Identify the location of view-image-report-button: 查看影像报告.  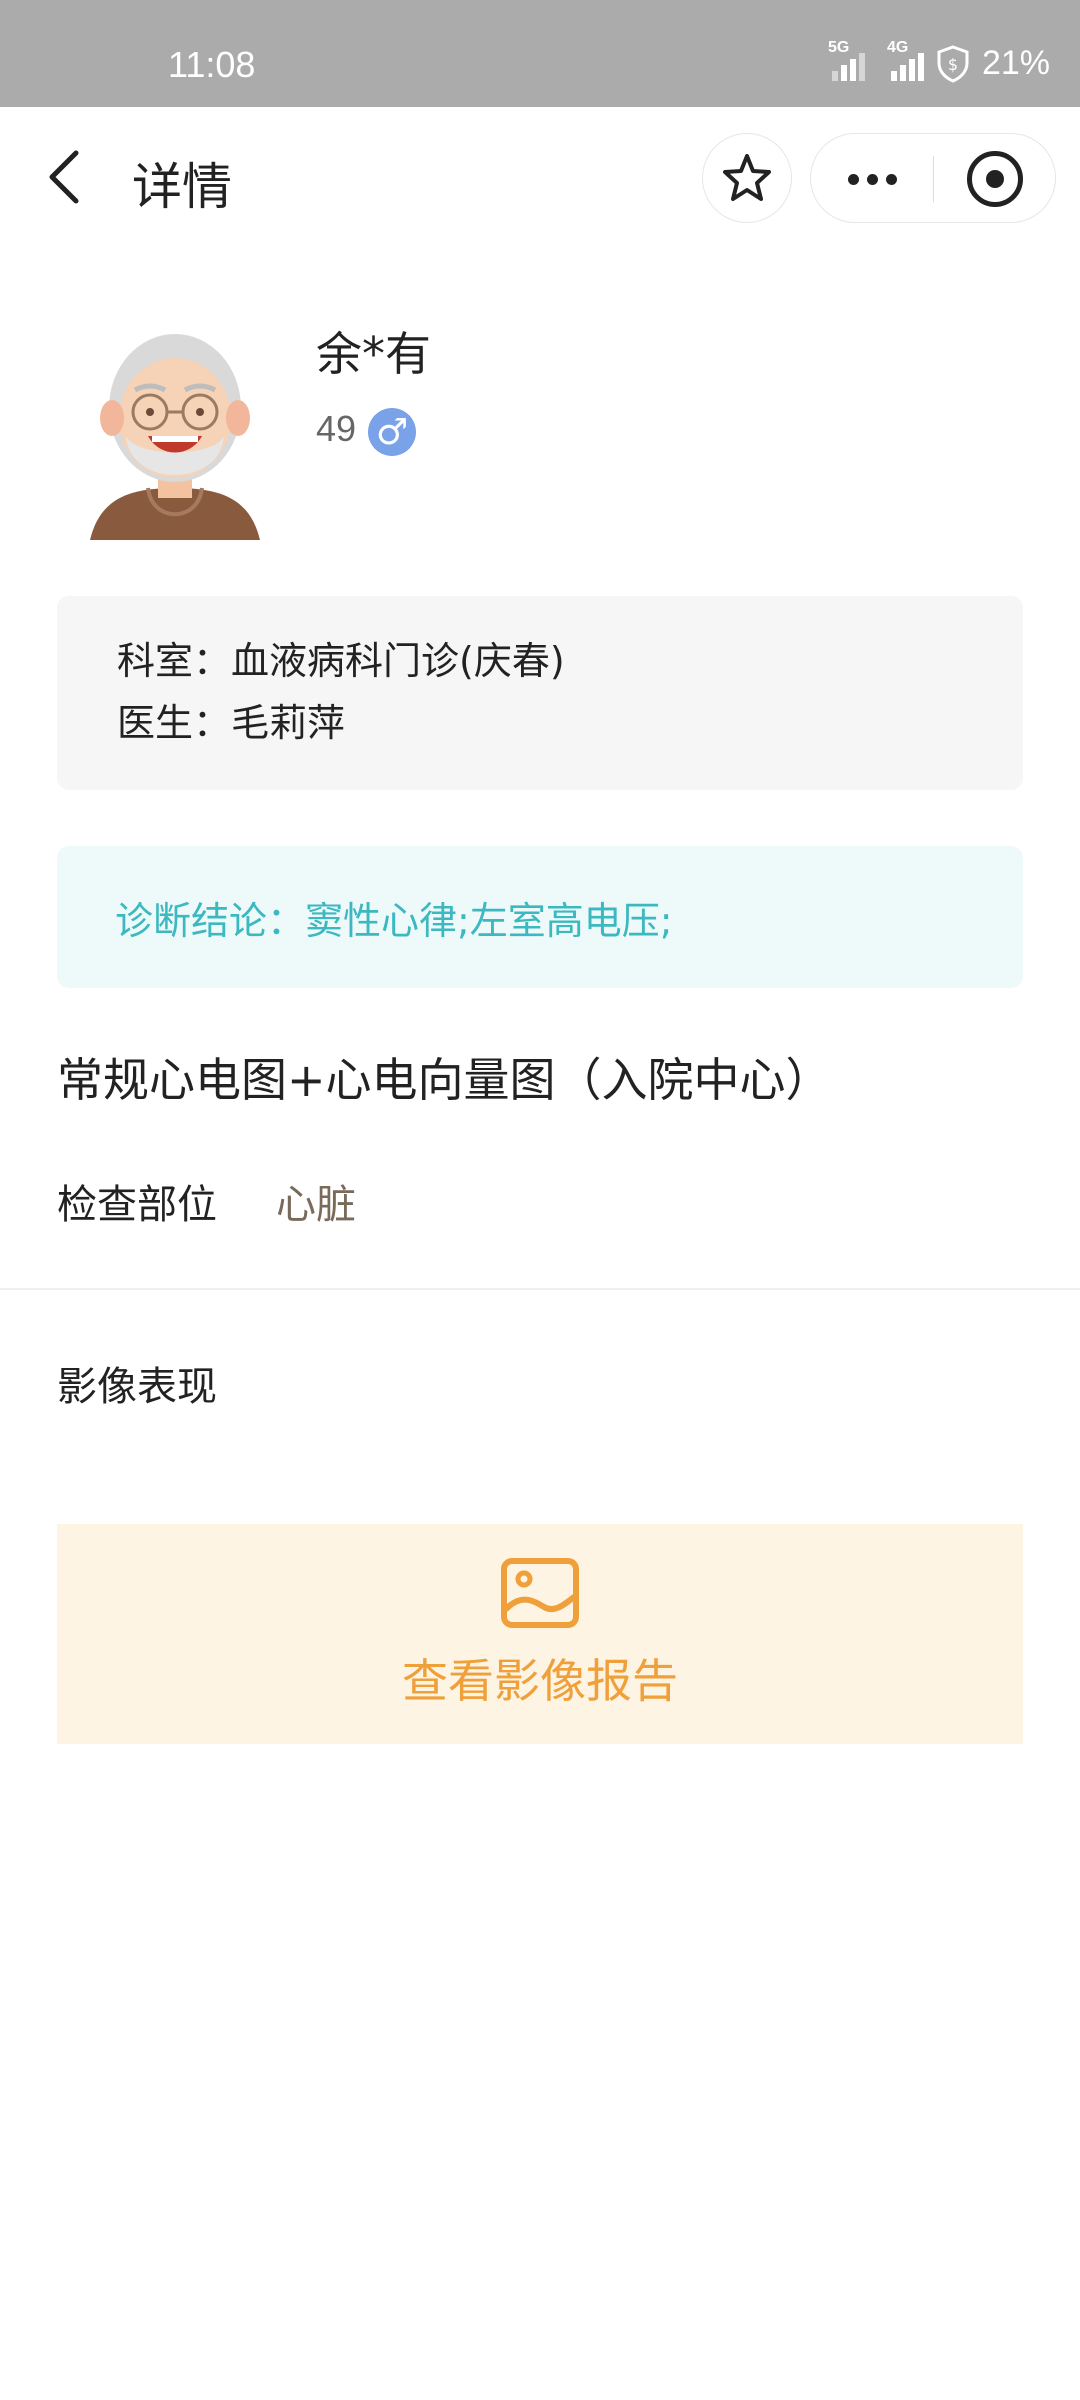
(540, 1634).